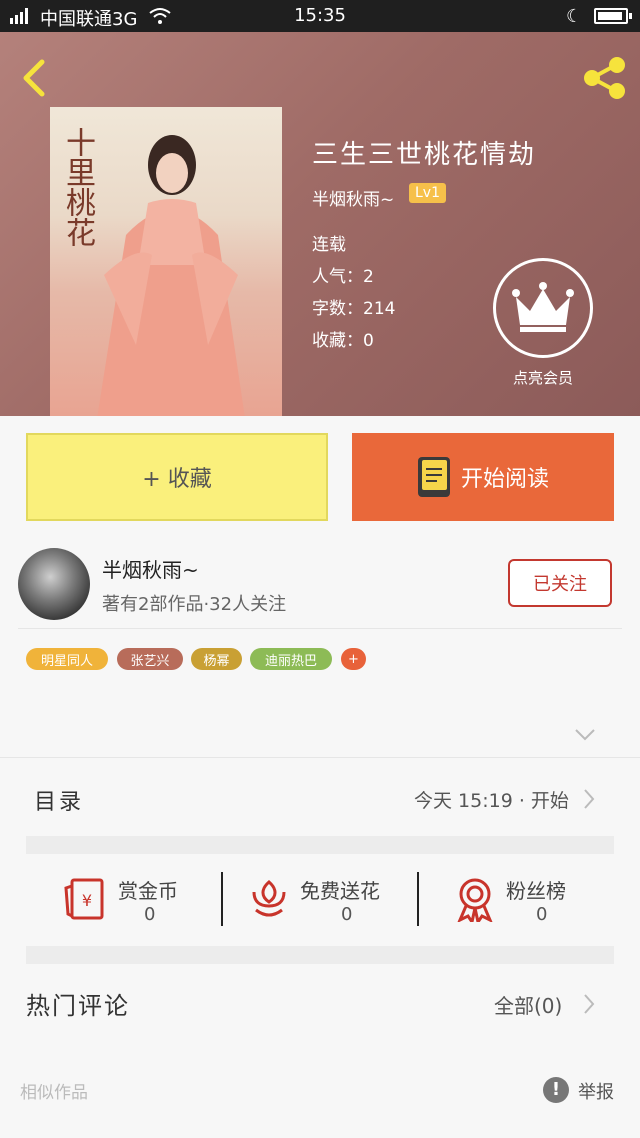 Image resolution: width=640 pixels, height=1138 pixels. I want to click on tag-chip: 张艺兴, so click(150, 659).